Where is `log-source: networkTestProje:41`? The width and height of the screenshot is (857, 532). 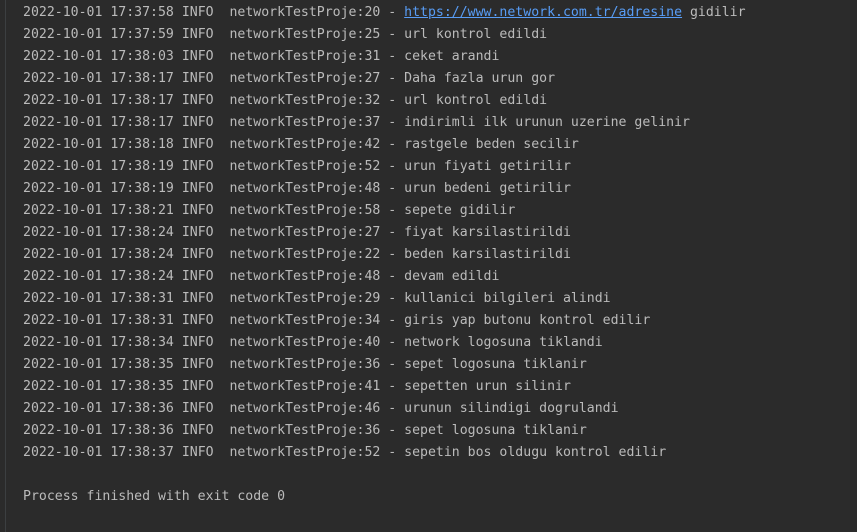
log-source: networkTestProje:41 is located at coordinates (305, 386).